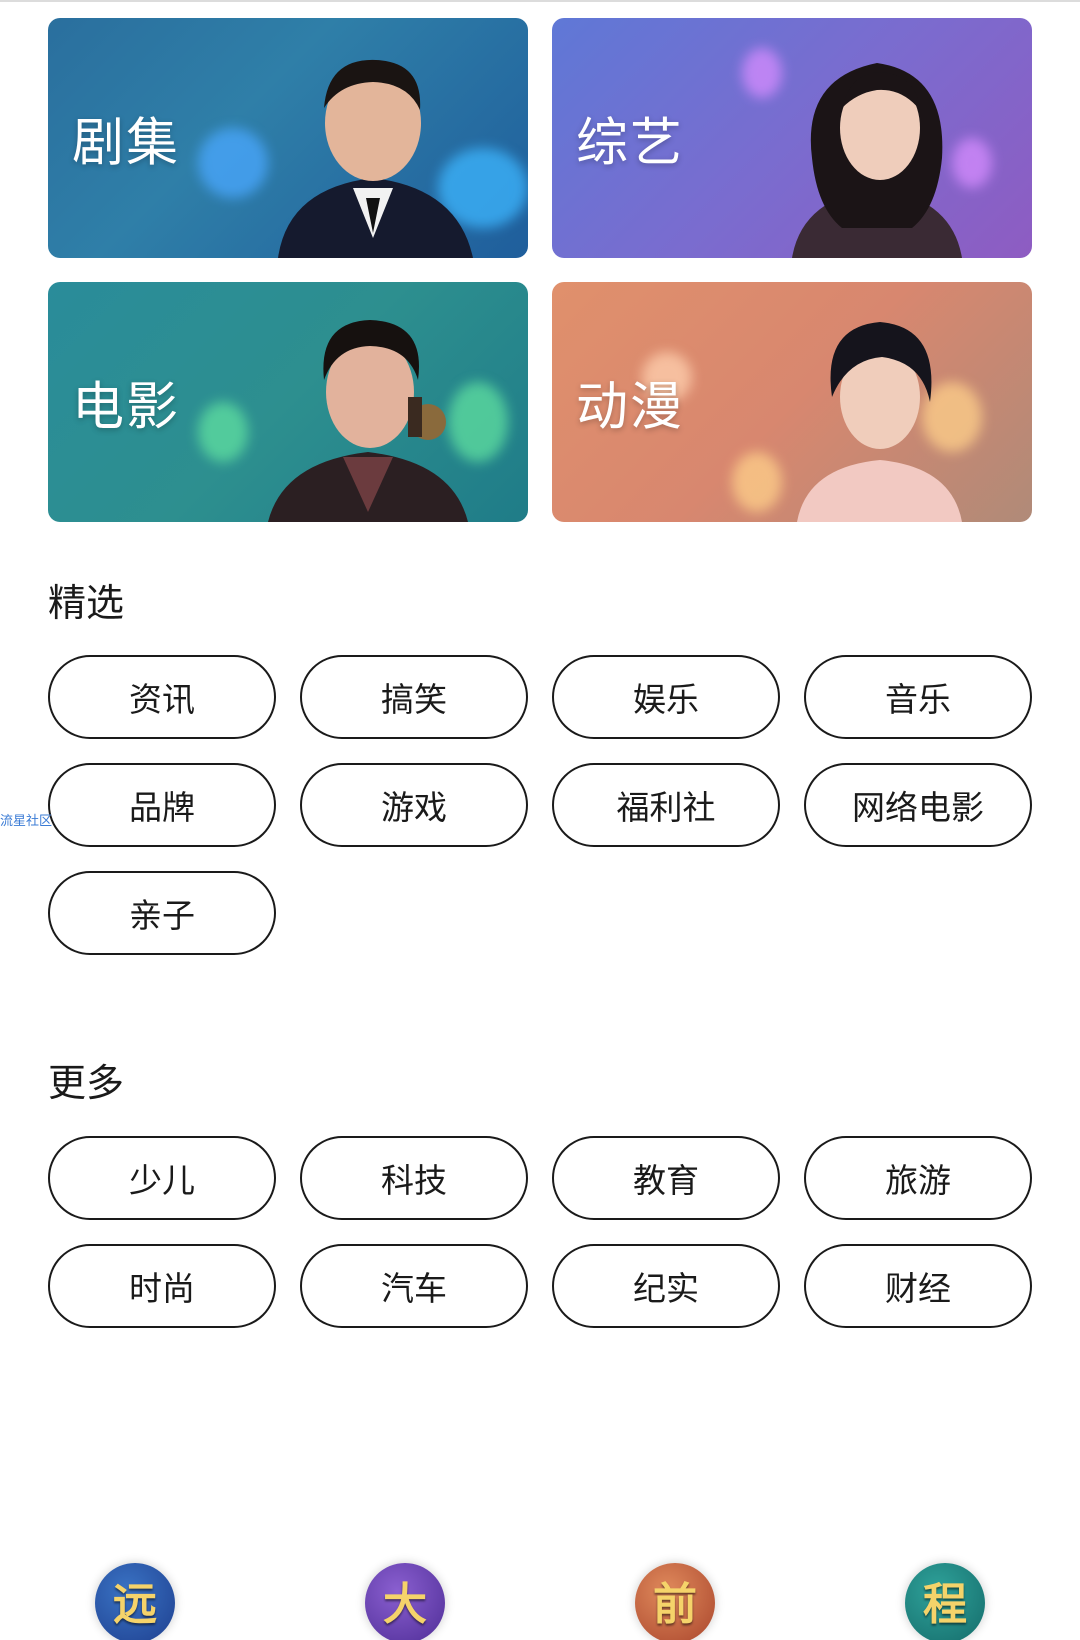 Image resolution: width=1080 pixels, height=1640 pixels. What do you see at coordinates (792, 402) in the screenshot?
I see `category-card-anime: 动漫` at bounding box center [792, 402].